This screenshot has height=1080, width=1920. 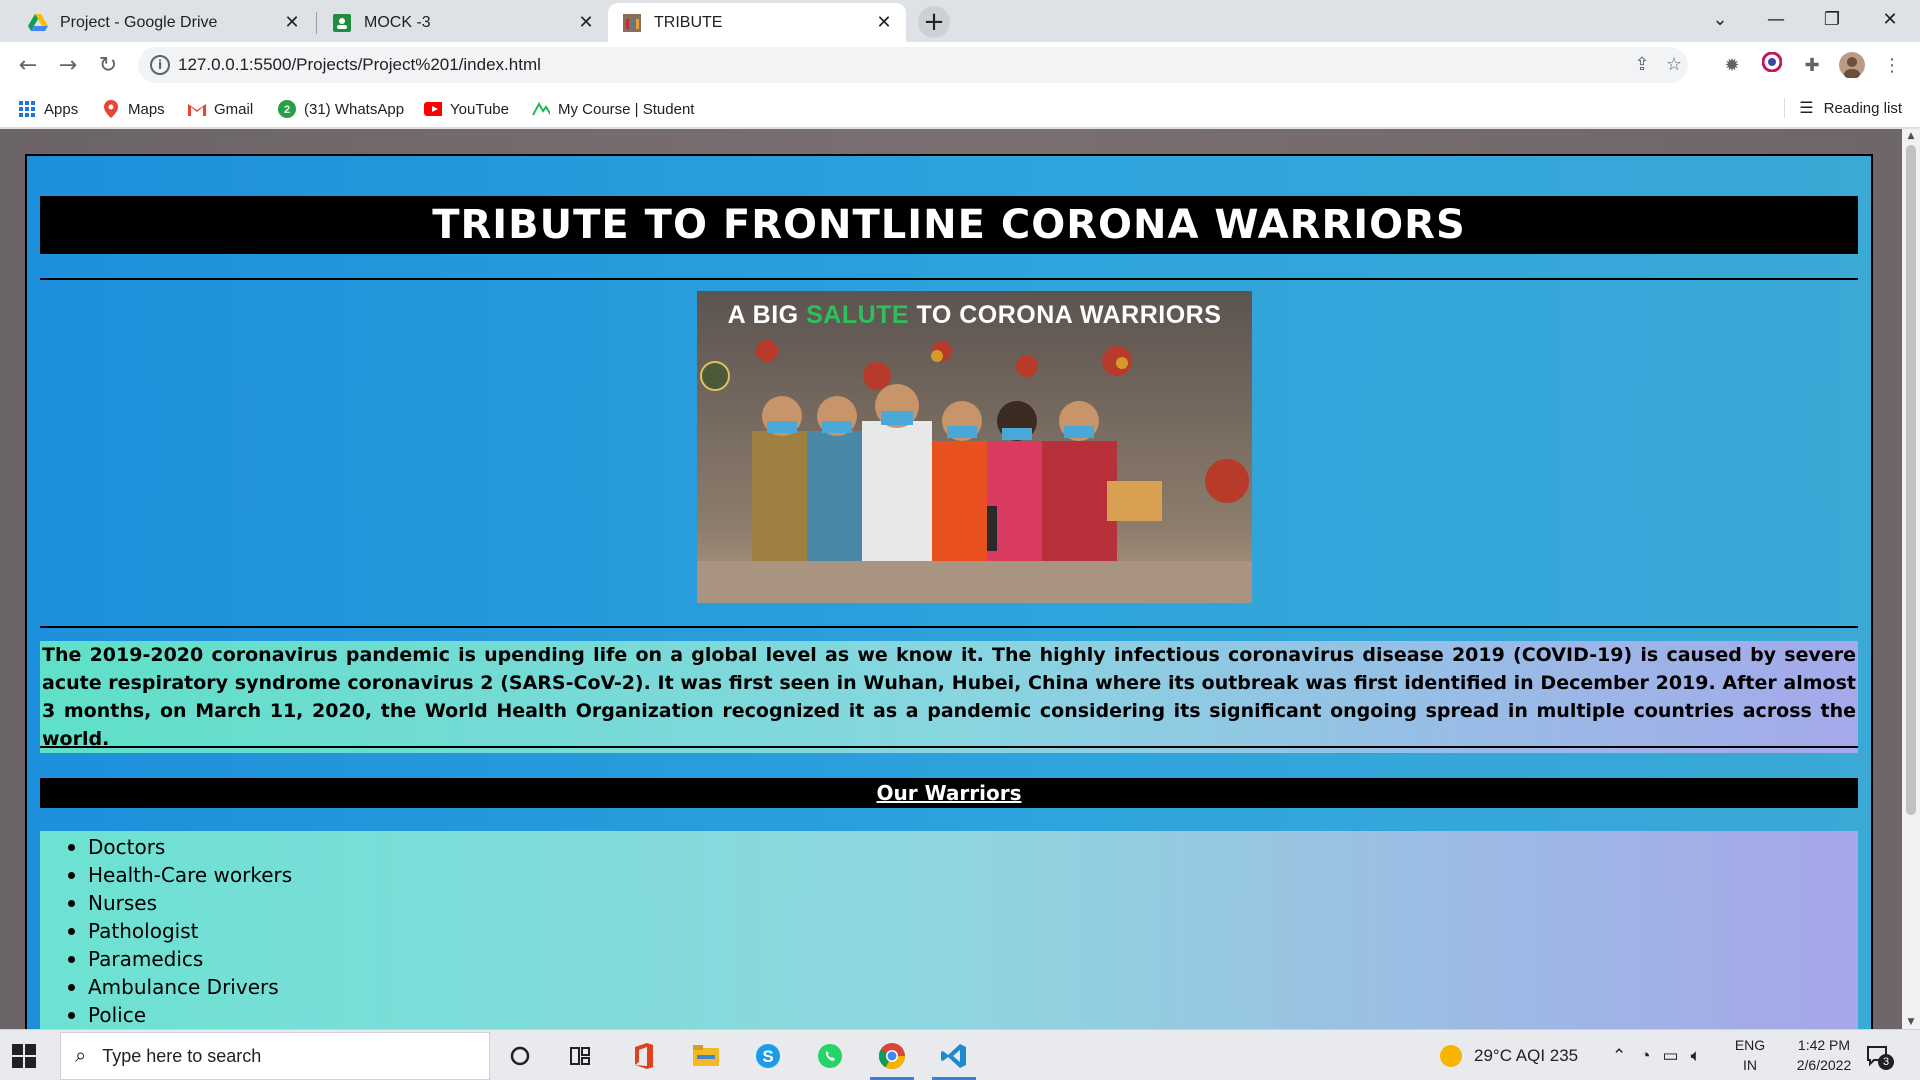 What do you see at coordinates (1772, 65) in the screenshot?
I see `extension-color-icon` at bounding box center [1772, 65].